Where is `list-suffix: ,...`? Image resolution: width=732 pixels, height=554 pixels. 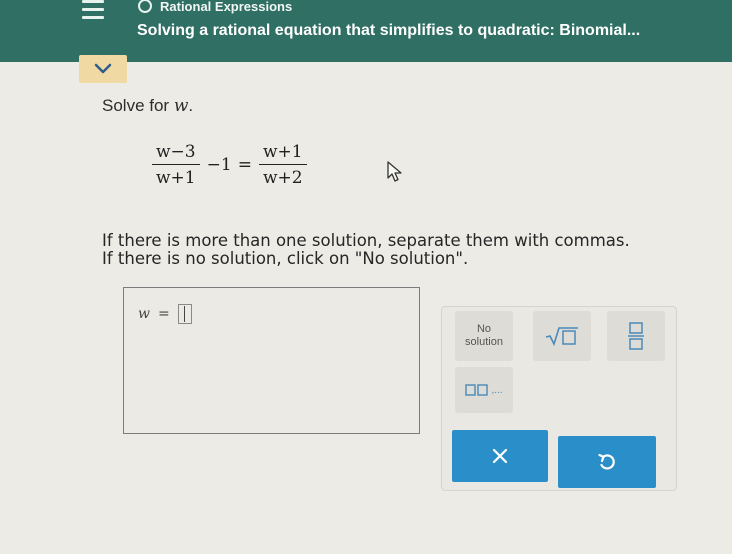 list-suffix: ,... is located at coordinates (497, 390).